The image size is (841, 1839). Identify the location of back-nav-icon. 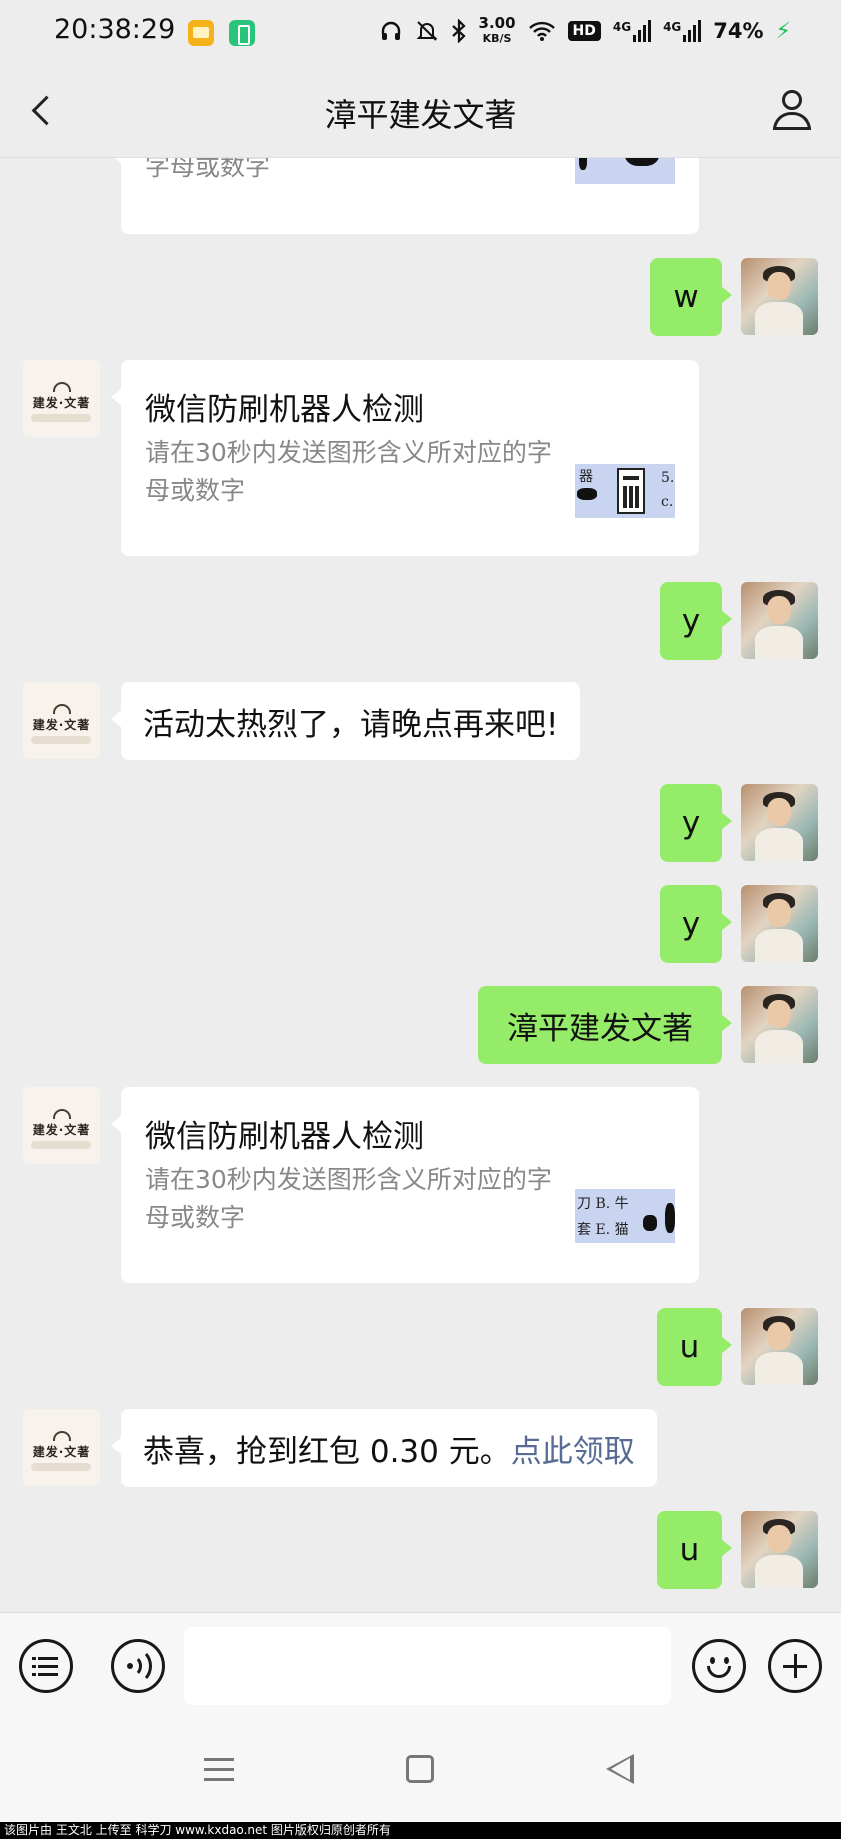
(620, 1769).